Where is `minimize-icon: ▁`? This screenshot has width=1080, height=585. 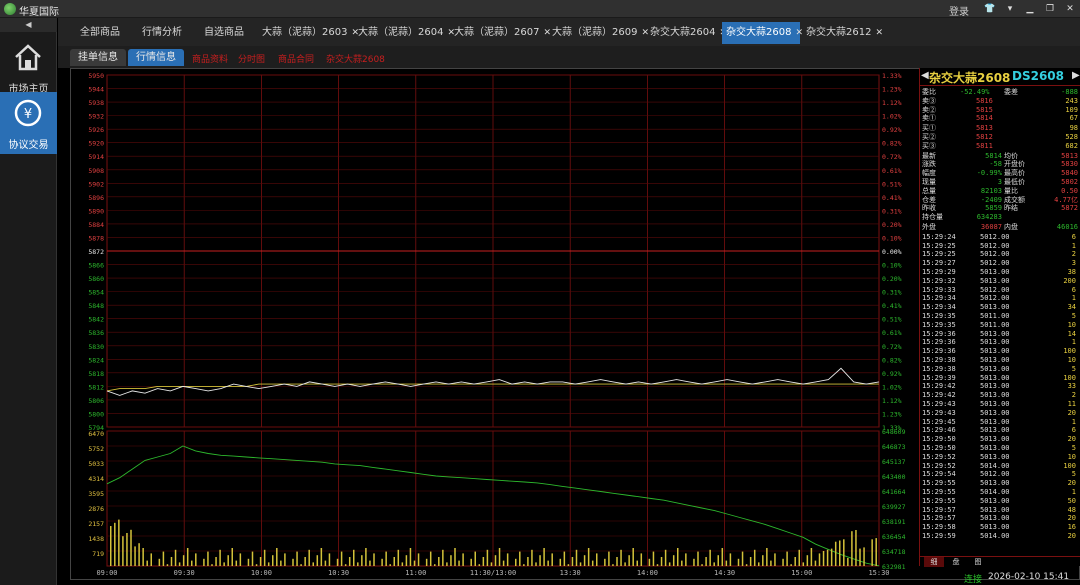
minimize-icon: ▁ is located at coordinates (1030, 9).